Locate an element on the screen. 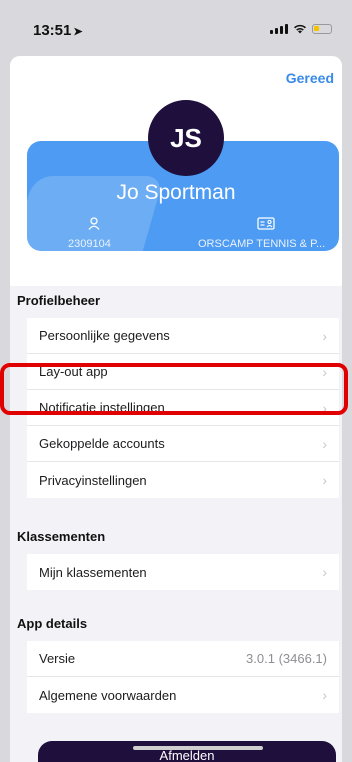 The height and width of the screenshot is (762, 352). row-app-layout: Lay-out app › is located at coordinates (183, 372).